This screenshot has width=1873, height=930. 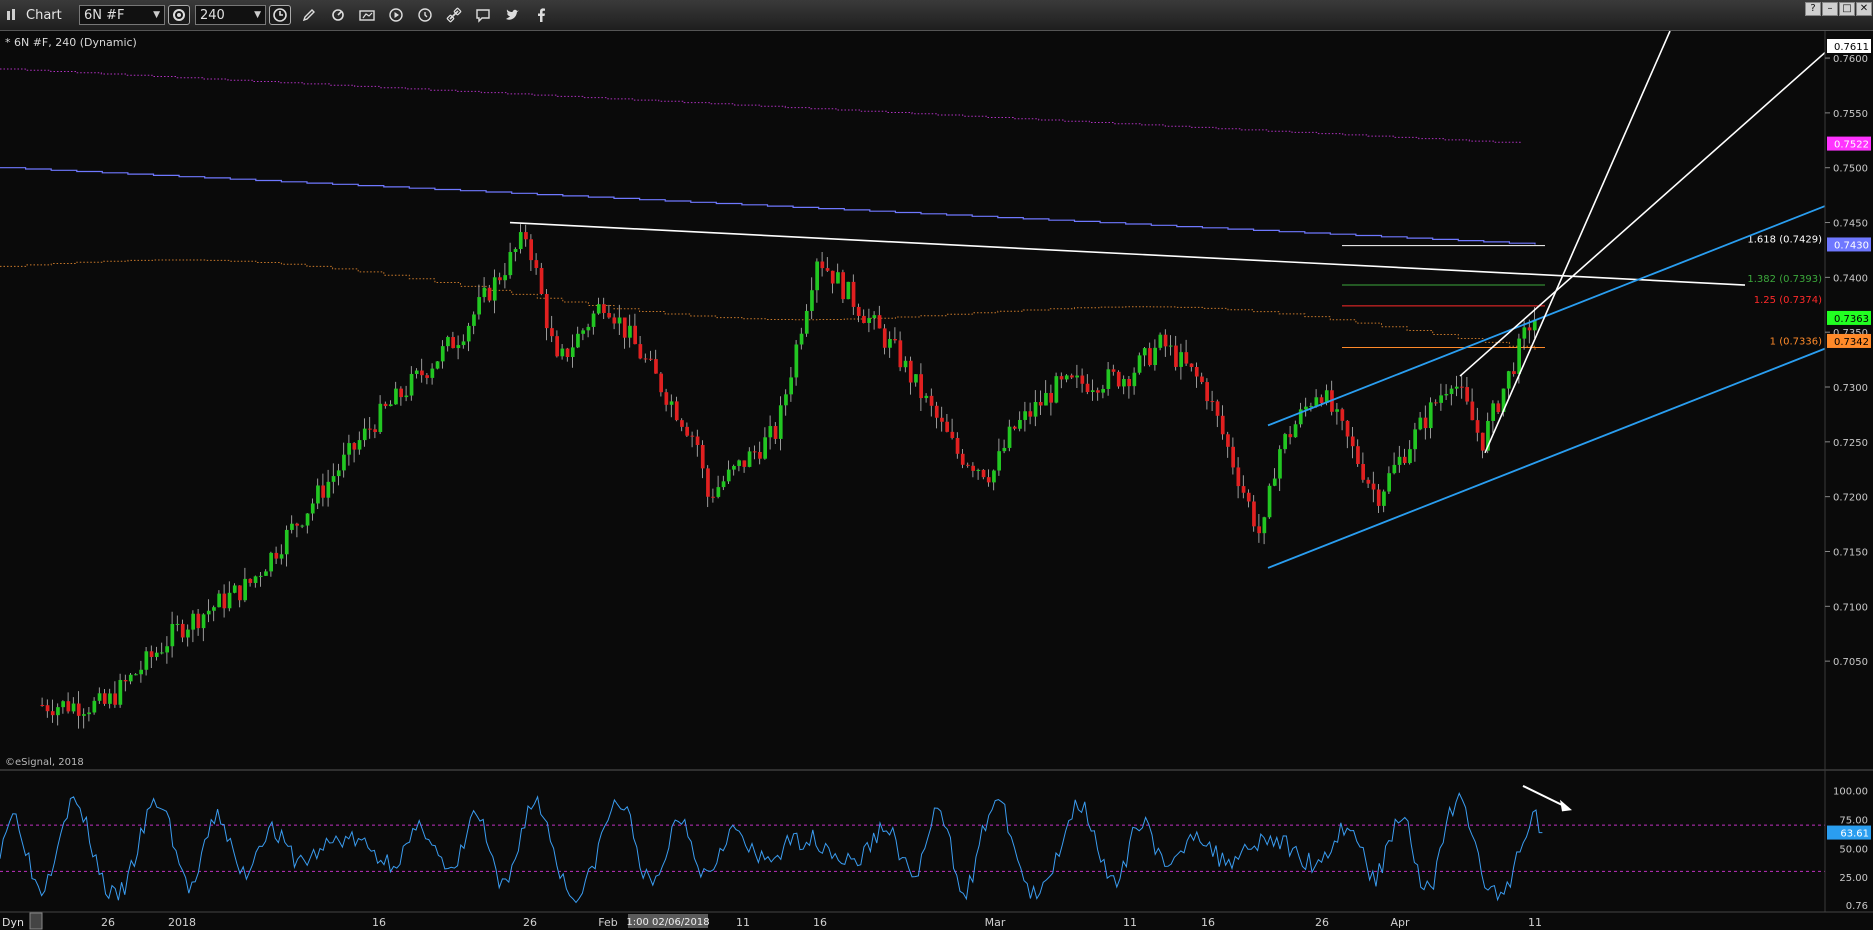 What do you see at coordinates (512, 15) in the screenshot?
I see `twitter-button` at bounding box center [512, 15].